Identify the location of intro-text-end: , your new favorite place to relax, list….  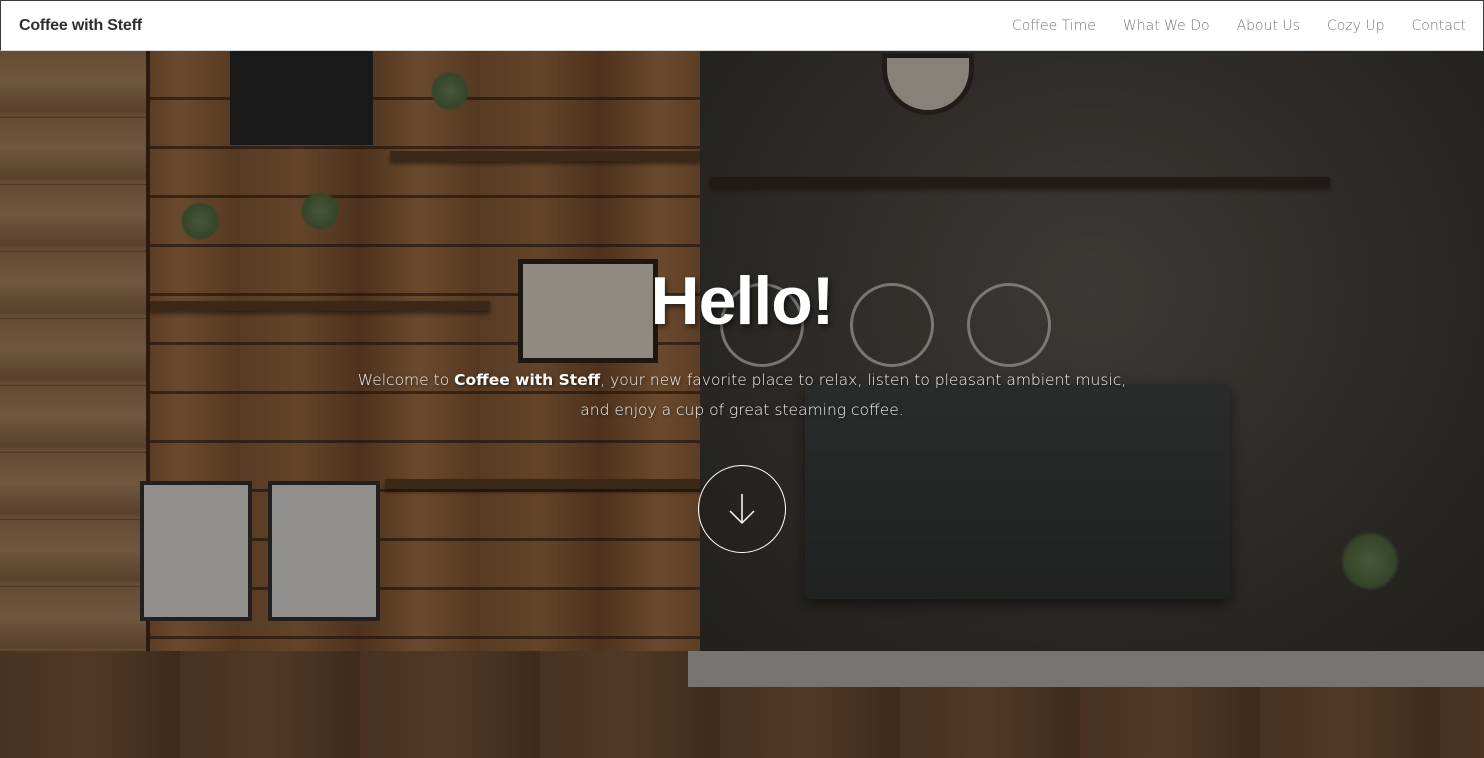
(853, 395).